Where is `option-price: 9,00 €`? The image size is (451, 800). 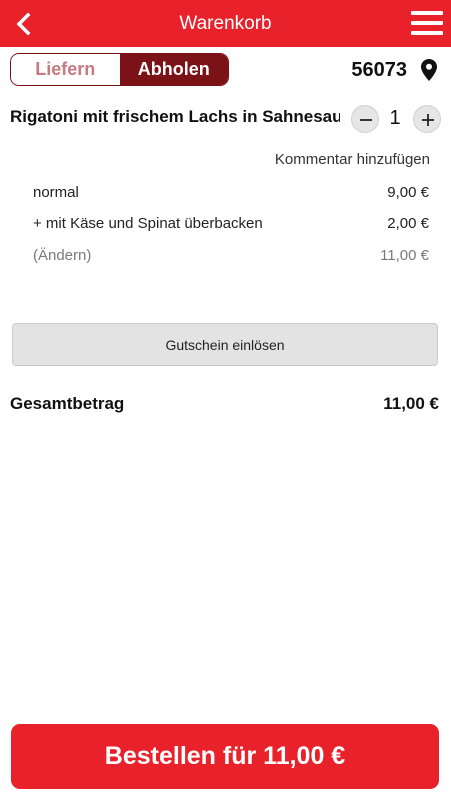 option-price: 9,00 € is located at coordinates (408, 192).